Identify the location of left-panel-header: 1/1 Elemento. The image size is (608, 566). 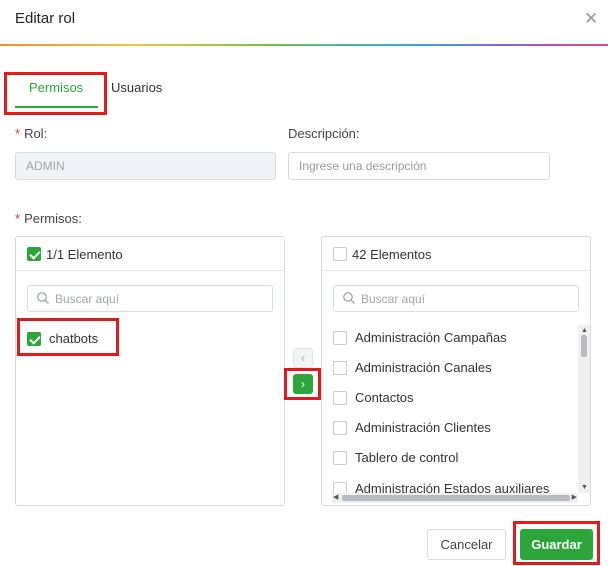
(150, 254).